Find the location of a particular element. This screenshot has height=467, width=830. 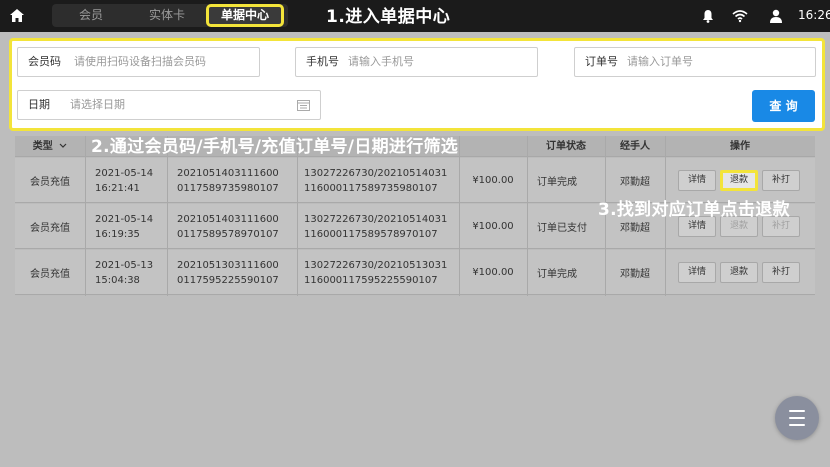

step3-annotation: 3.找到对应订单点击退款 is located at coordinates (694, 210).